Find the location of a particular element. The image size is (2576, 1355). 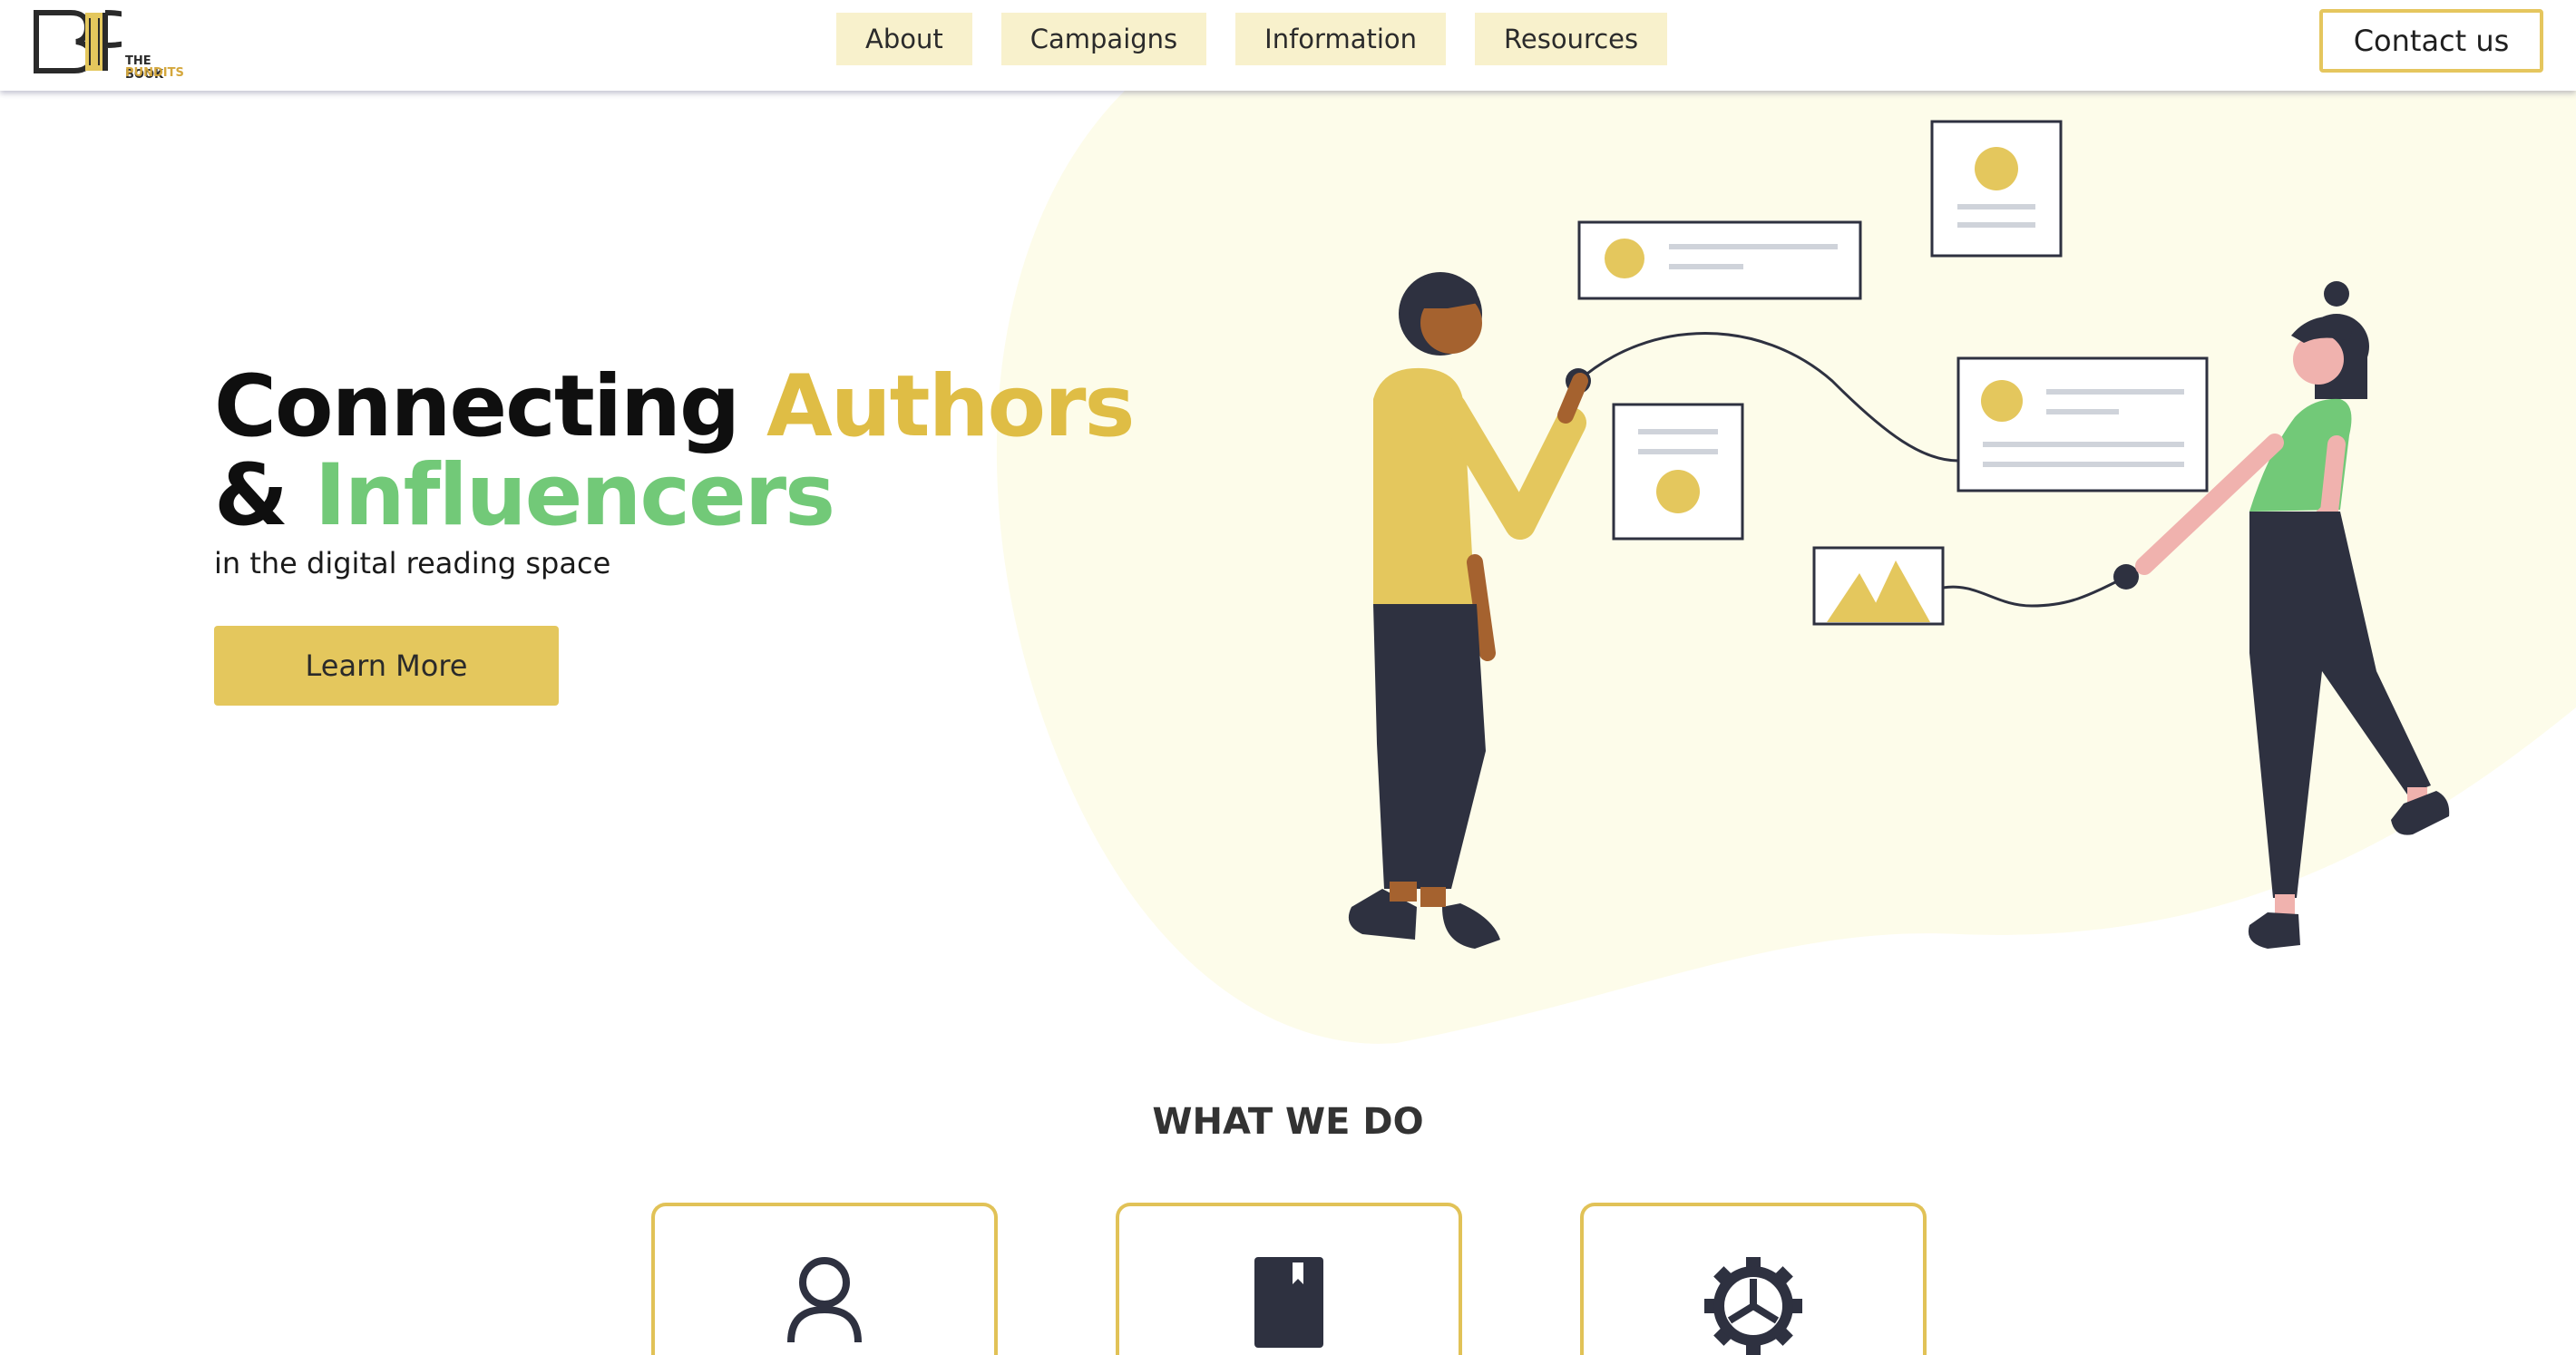

headline-ampersand: & is located at coordinates (251, 495).